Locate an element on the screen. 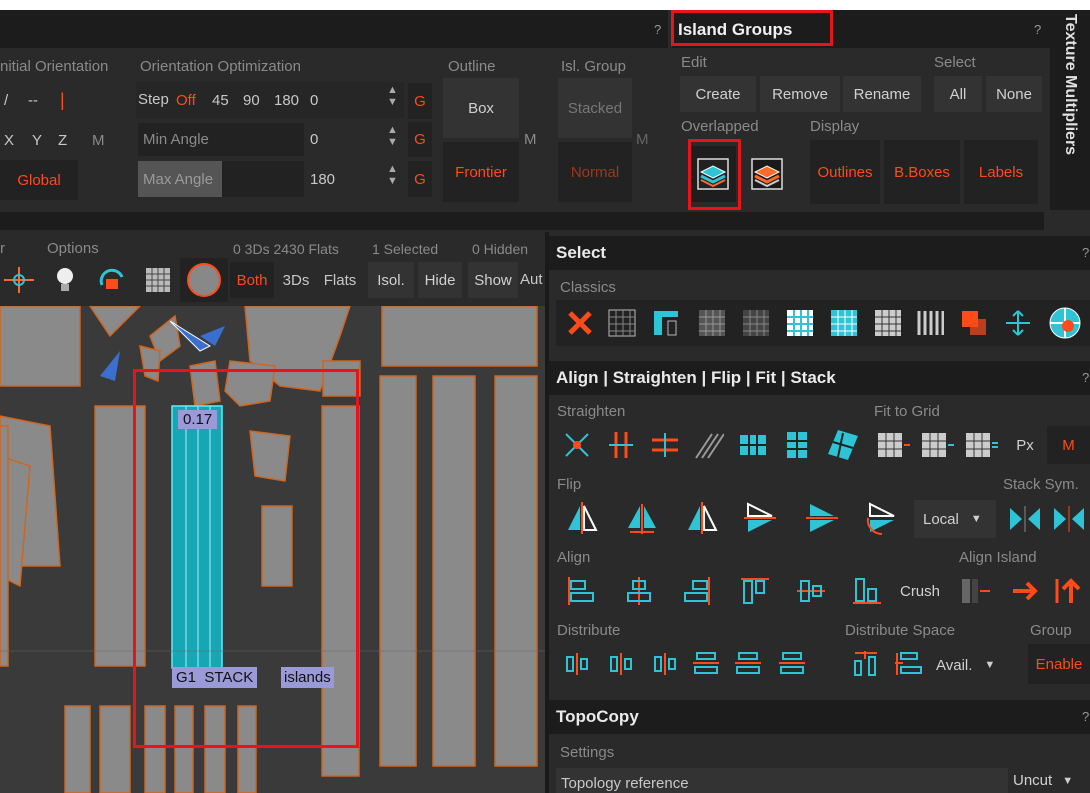 The height and width of the screenshot is (793, 1090). align-center-h-icon is located at coordinates (639, 591).